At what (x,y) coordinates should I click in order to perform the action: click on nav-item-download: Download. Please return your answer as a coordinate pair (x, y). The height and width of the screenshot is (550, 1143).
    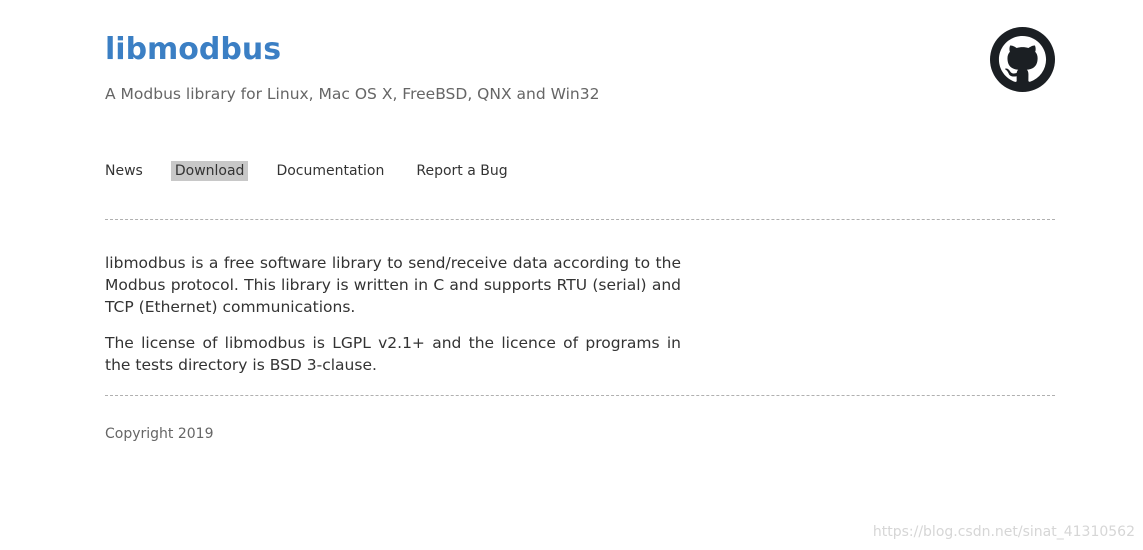
    Looking at the image, I should click on (209, 171).